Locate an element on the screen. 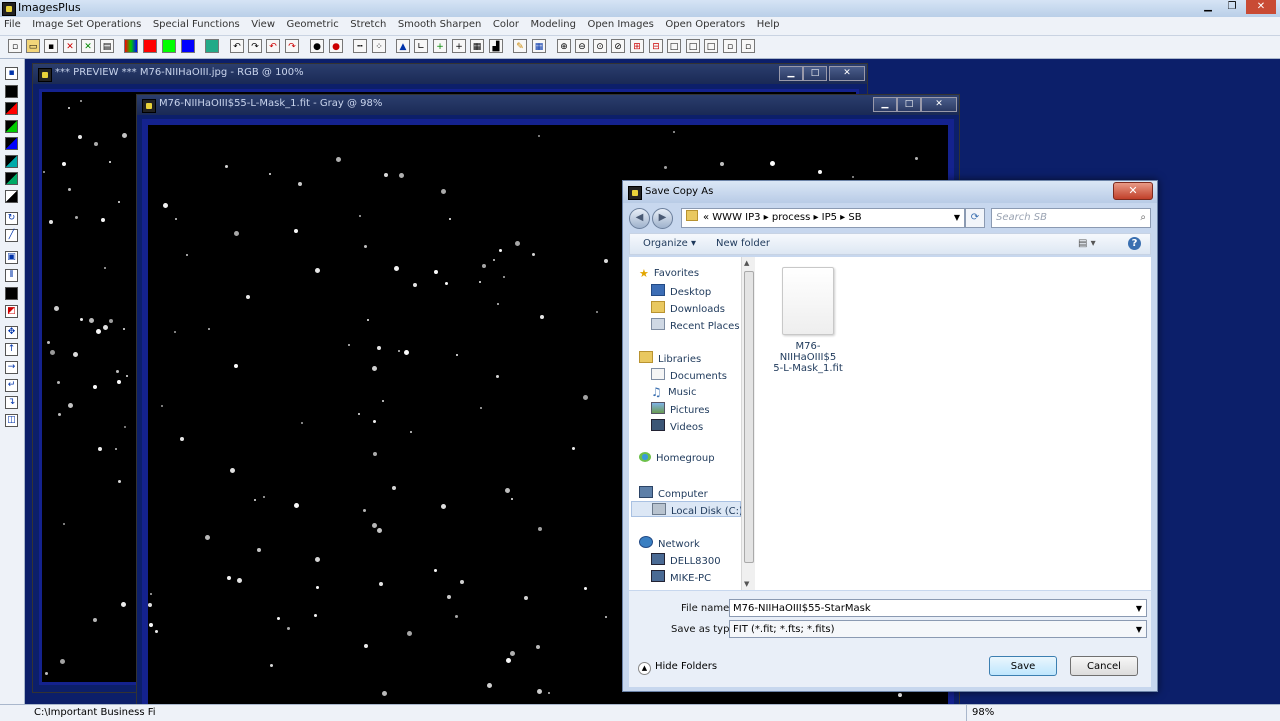 The image size is (1280, 721). address-bar: « WWW IP3 ▸ process ▸ IP5 ▸ SB ▼ is located at coordinates (823, 218).